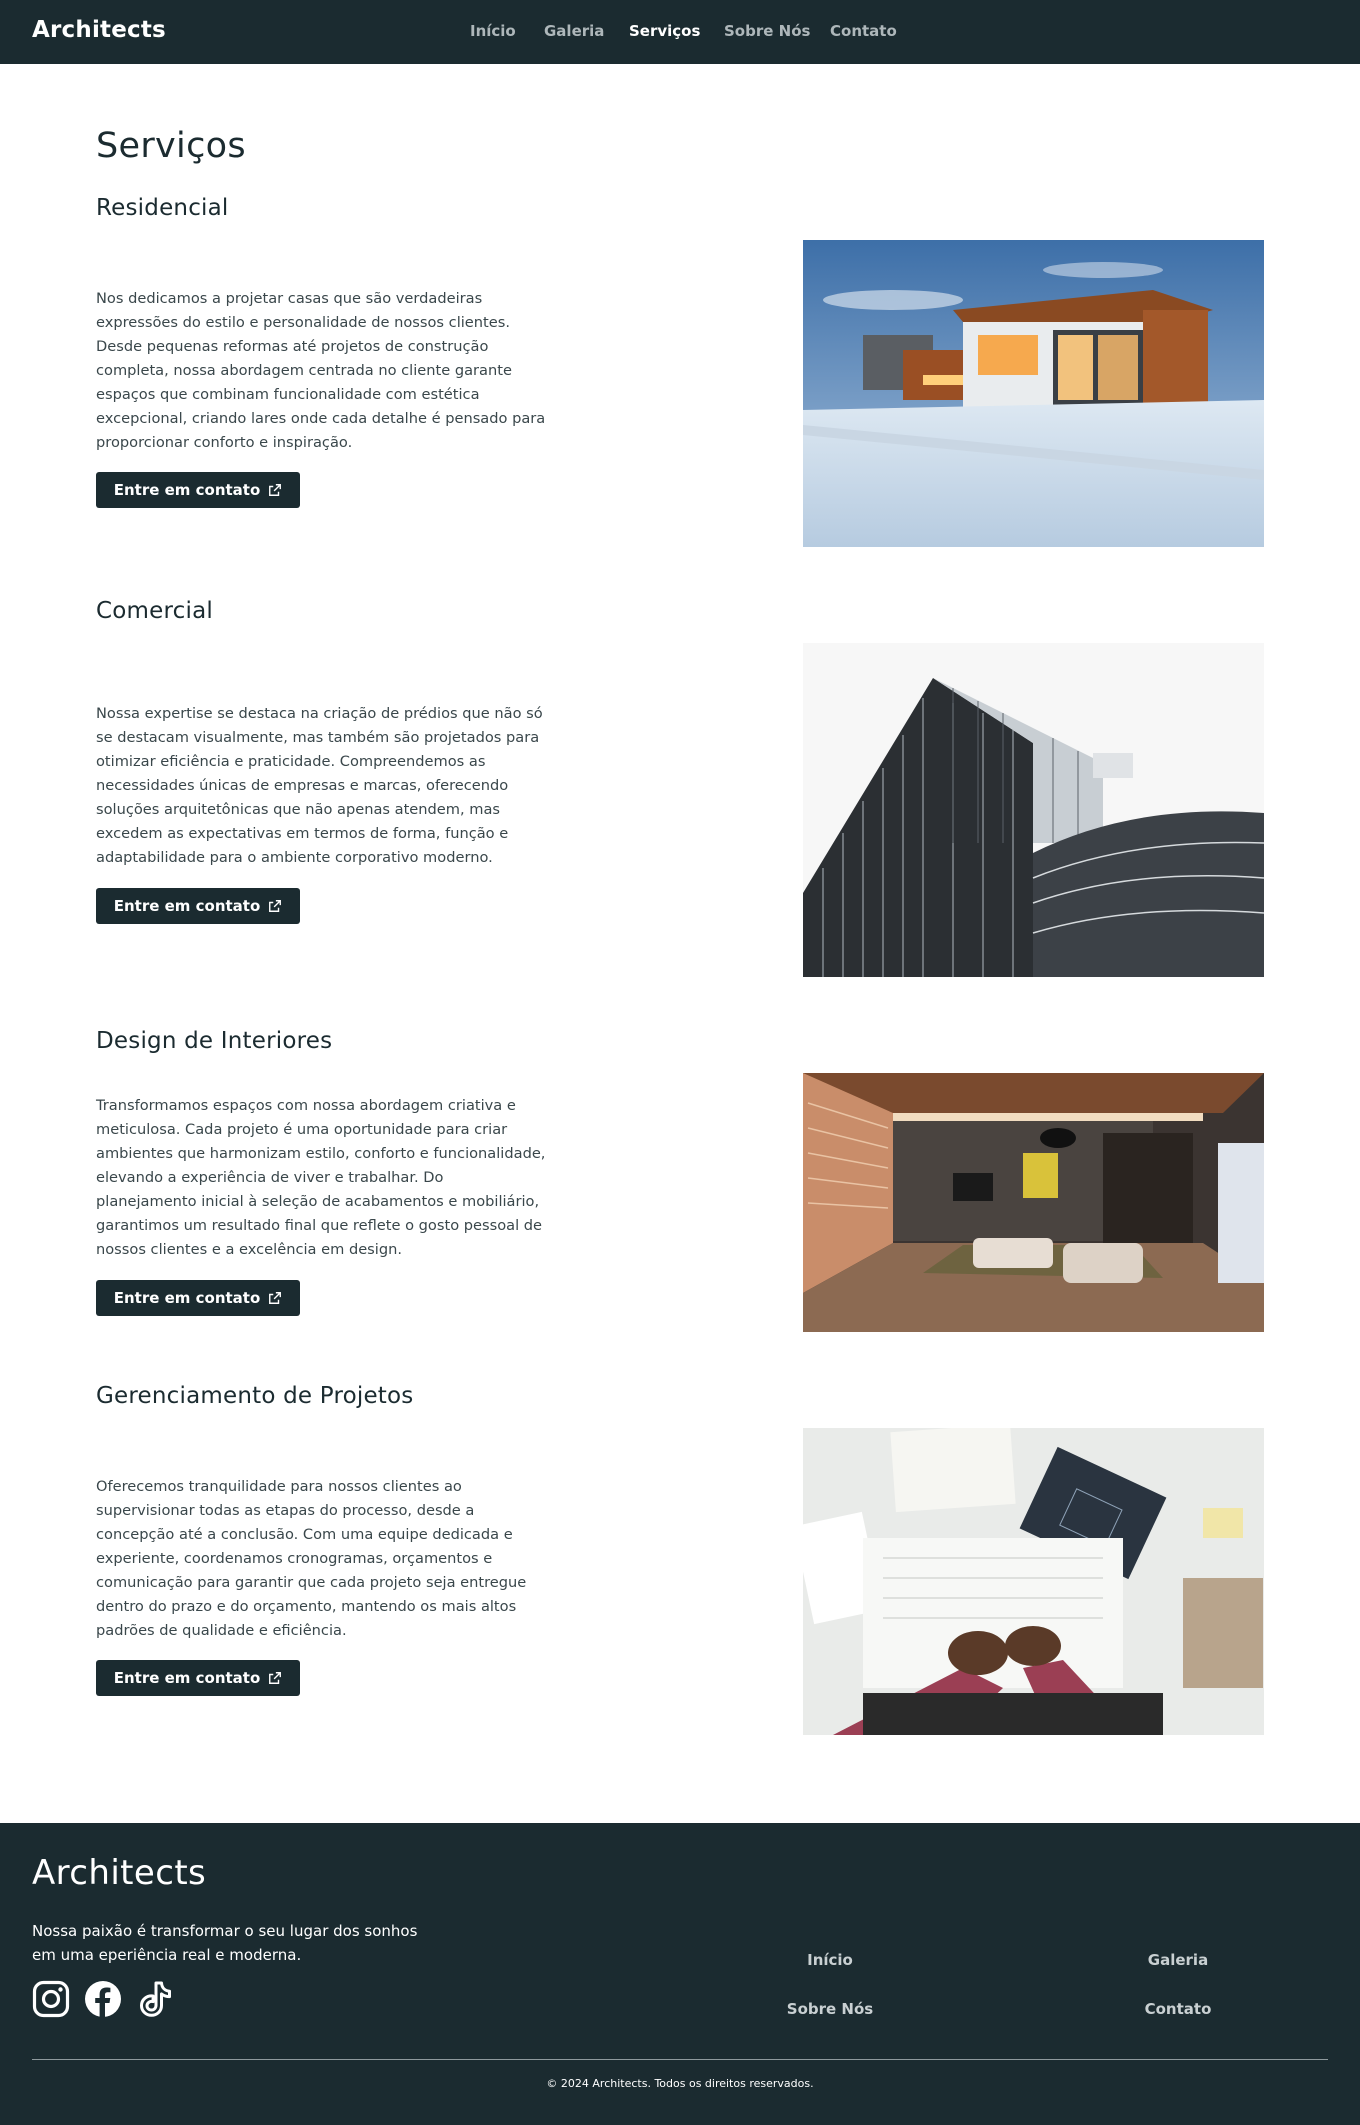 Image resolution: width=1360 pixels, height=2125 pixels. I want to click on footer-link-sobre-nos: Sobre Nós, so click(830, 2009).